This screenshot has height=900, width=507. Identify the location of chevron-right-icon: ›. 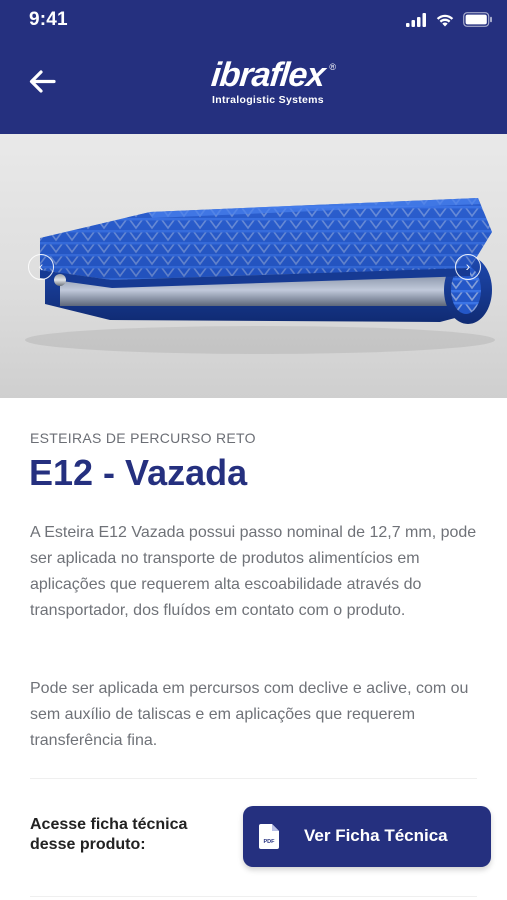
(468, 266).